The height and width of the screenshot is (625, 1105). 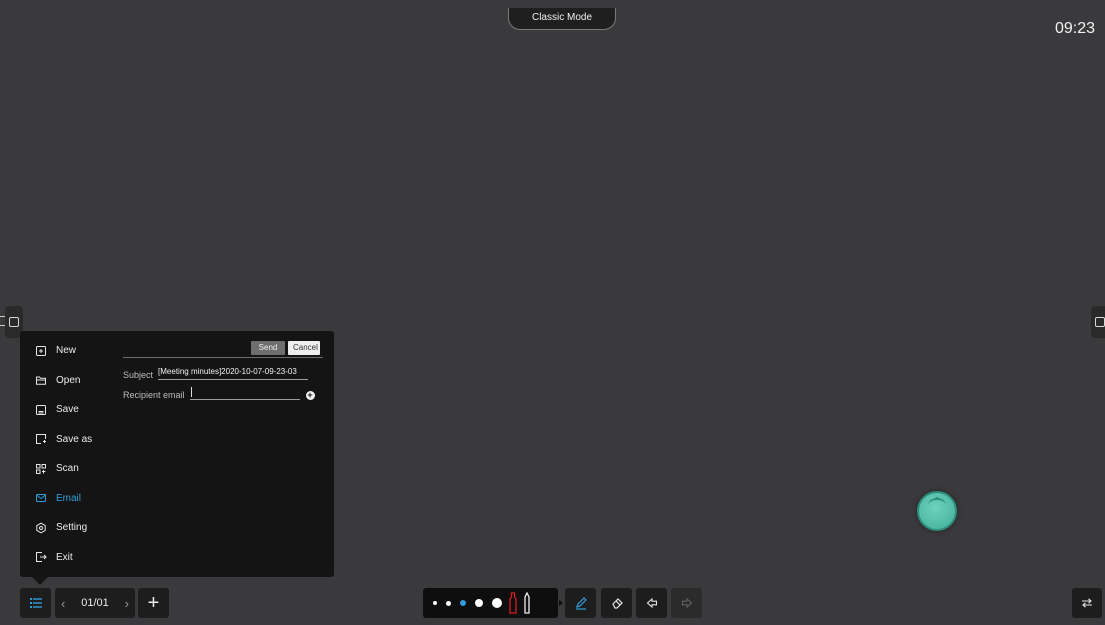 I want to click on page-navigator: ‹ 01/01 ›, so click(x=95, y=603).